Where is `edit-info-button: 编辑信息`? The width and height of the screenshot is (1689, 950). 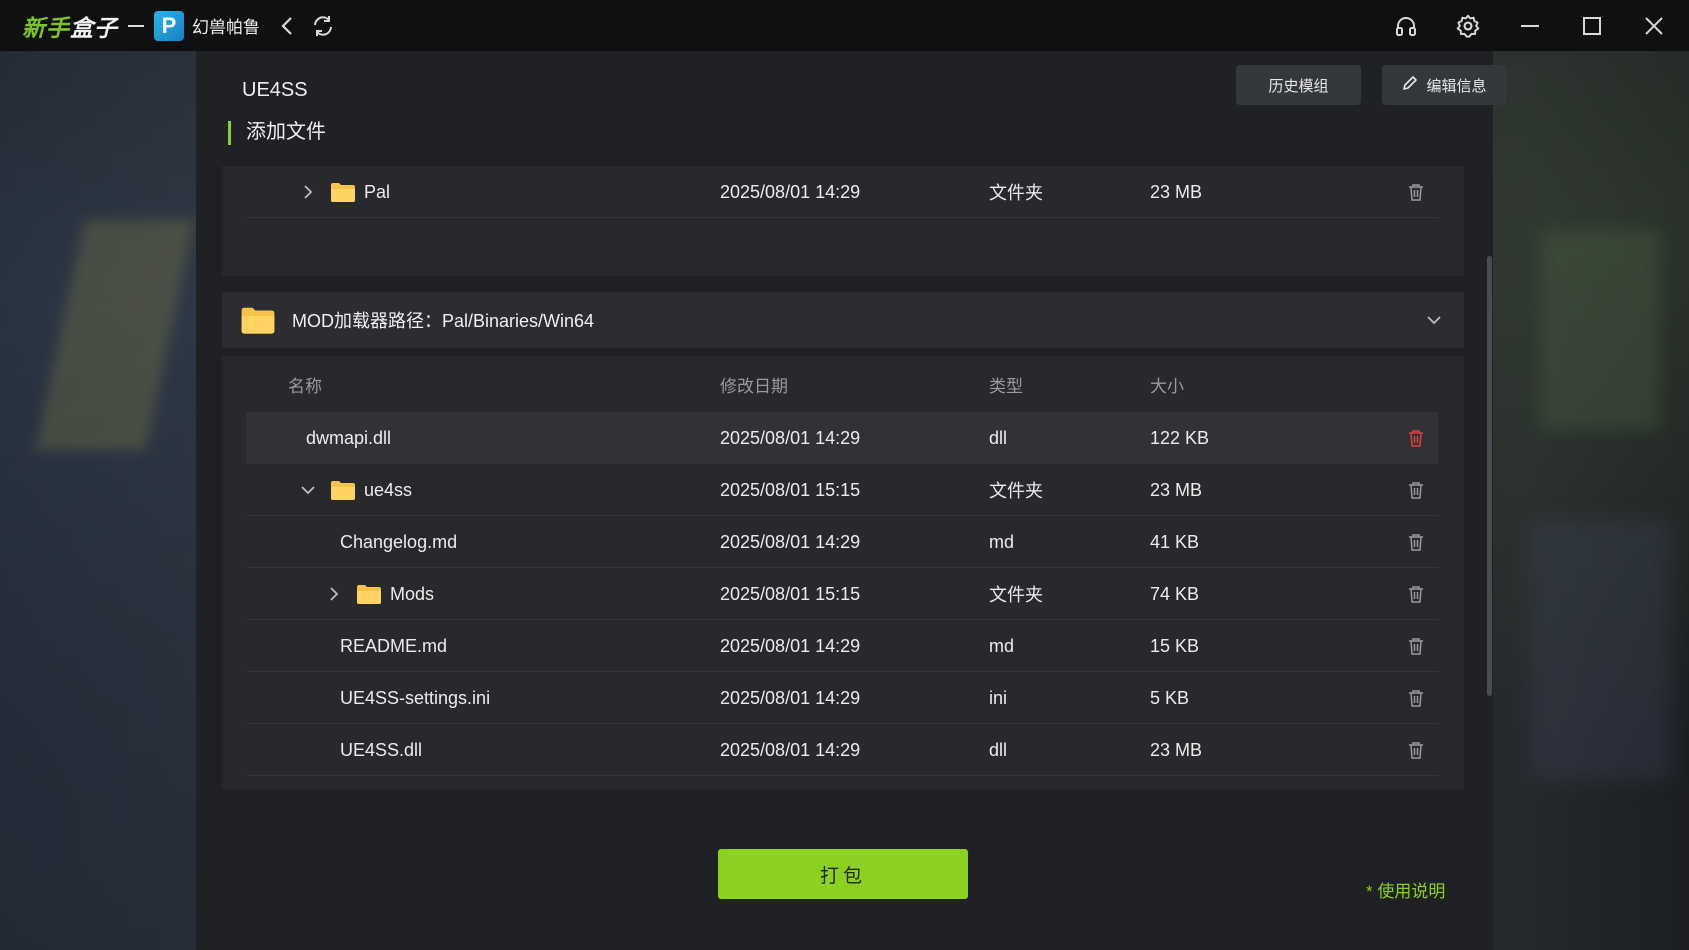
edit-info-button: 编辑信息 is located at coordinates (1444, 85).